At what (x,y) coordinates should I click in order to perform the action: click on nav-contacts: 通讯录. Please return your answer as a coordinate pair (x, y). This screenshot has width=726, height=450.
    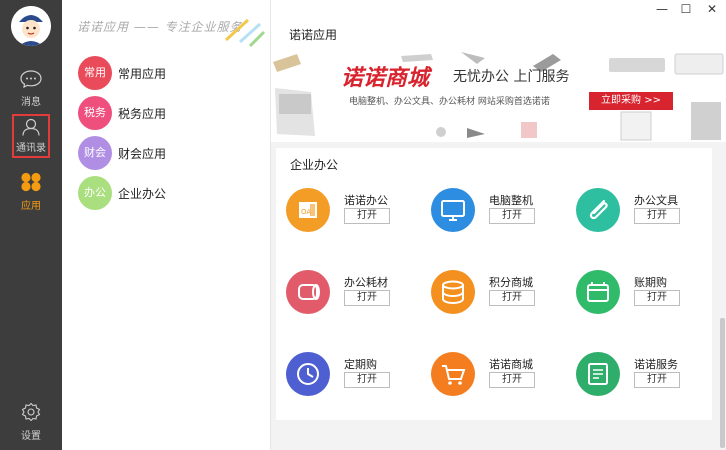
    Looking at the image, I should click on (31, 136).